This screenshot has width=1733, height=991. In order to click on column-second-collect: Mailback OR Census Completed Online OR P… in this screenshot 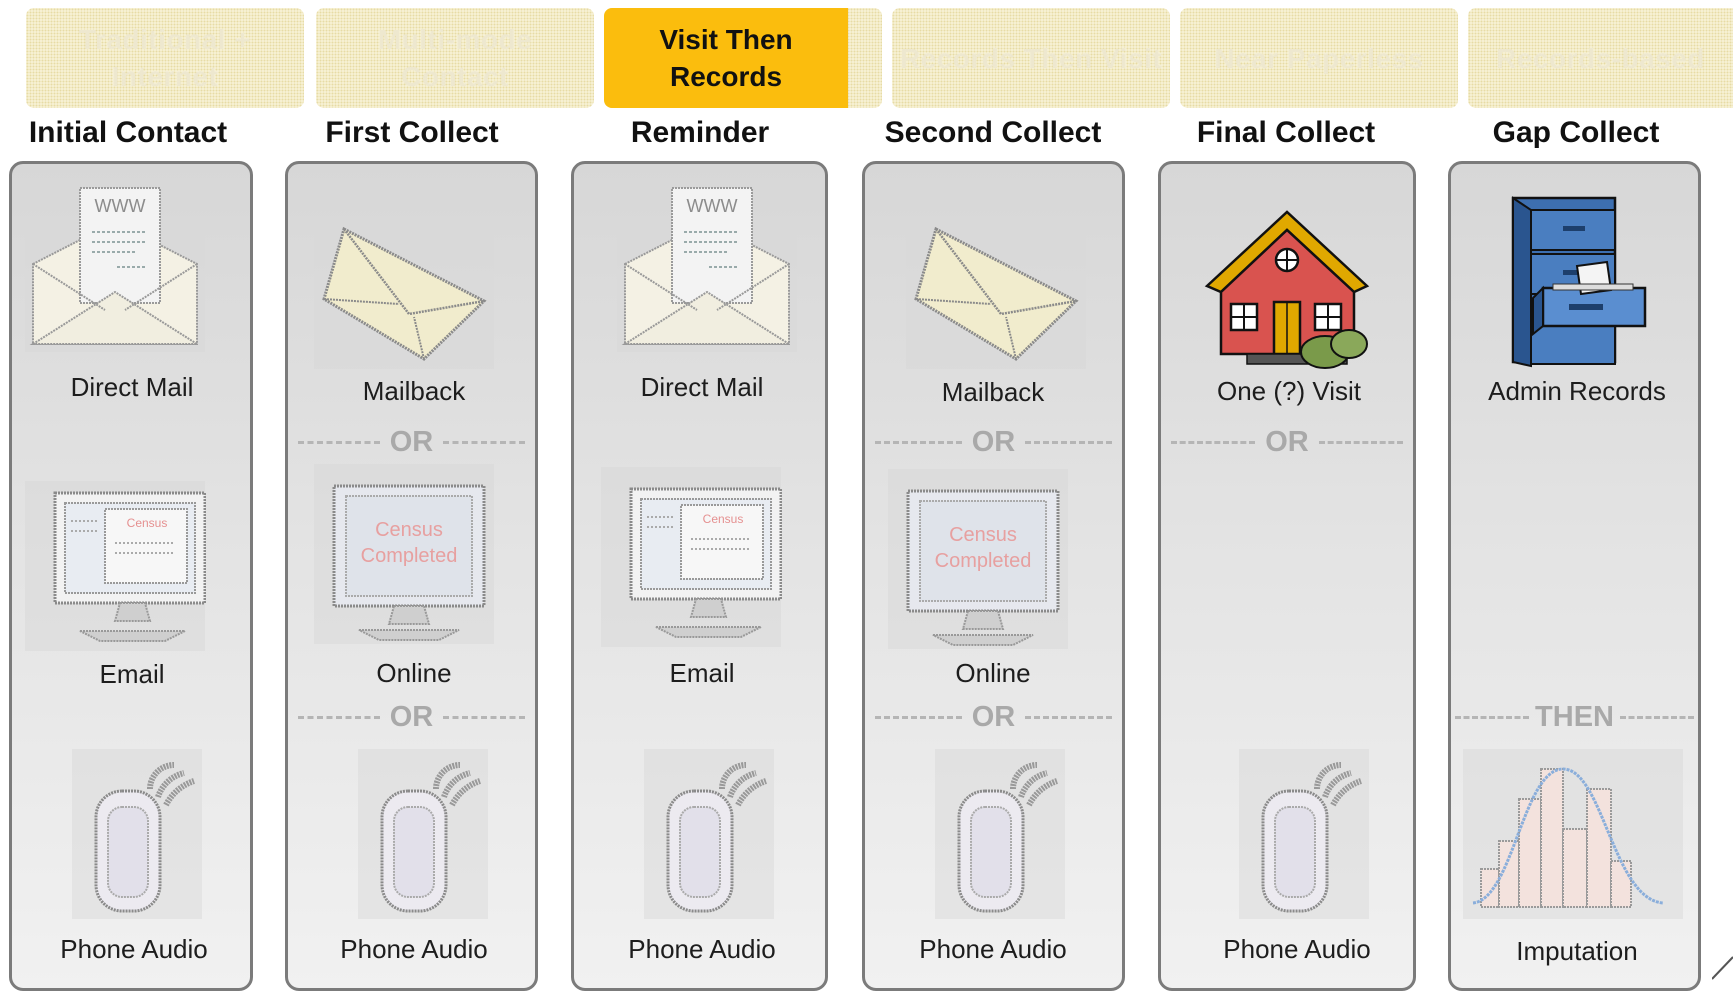, I will do `click(993, 576)`.